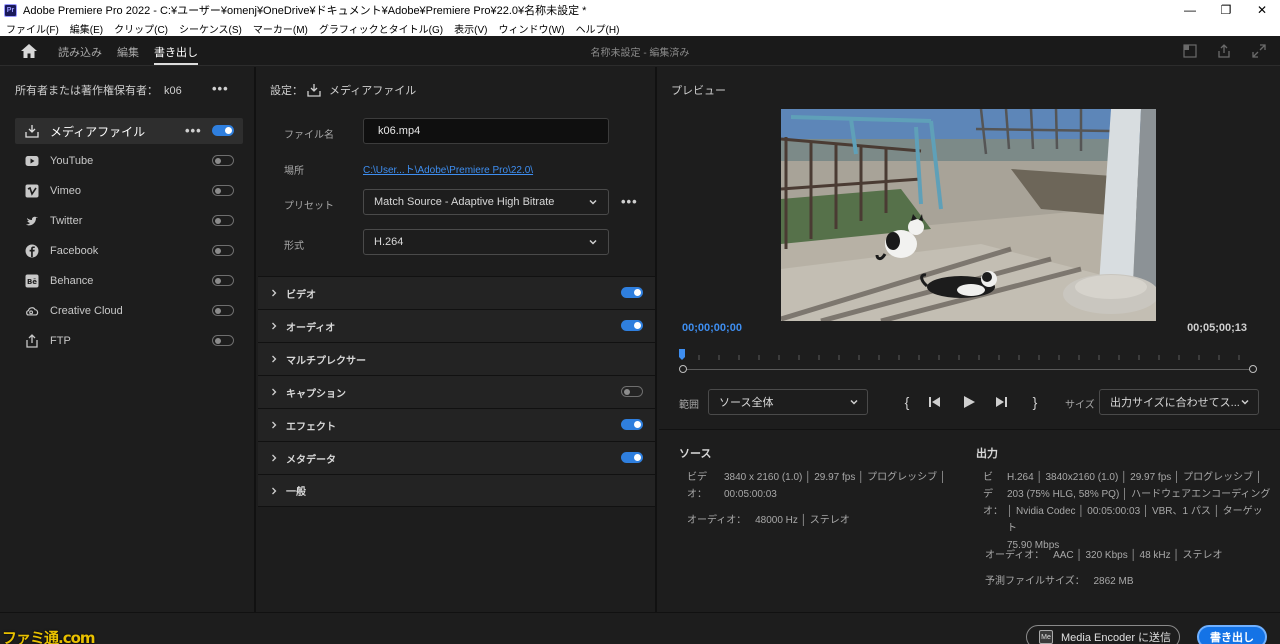 Image resolution: width=1280 pixels, height=644 pixels. What do you see at coordinates (448, 168) in the screenshot?
I see `location-link: C:\User...ト\Adobe\Premiere Pro\22.0\` at bounding box center [448, 168].